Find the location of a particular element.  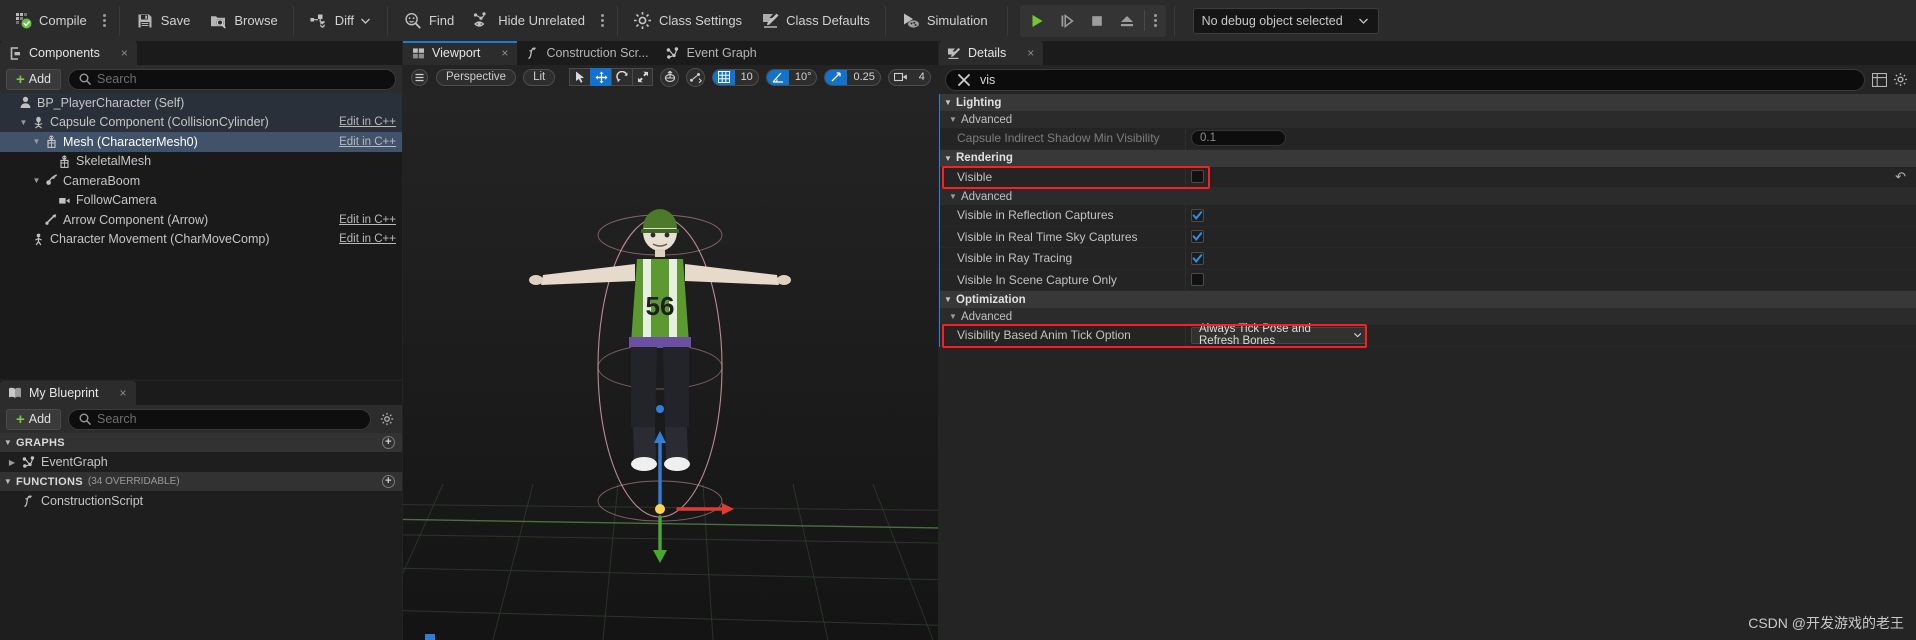

component-tree-row: ▼ Mesh (CharacterMesh0) Edit in C++ is located at coordinates (201, 142).